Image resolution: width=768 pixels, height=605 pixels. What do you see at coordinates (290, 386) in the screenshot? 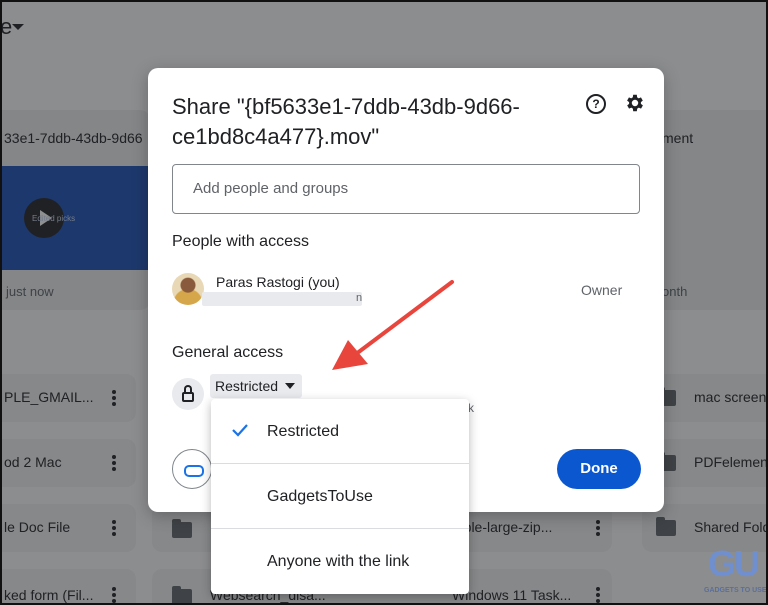
I see `caret-down-icon` at bounding box center [290, 386].